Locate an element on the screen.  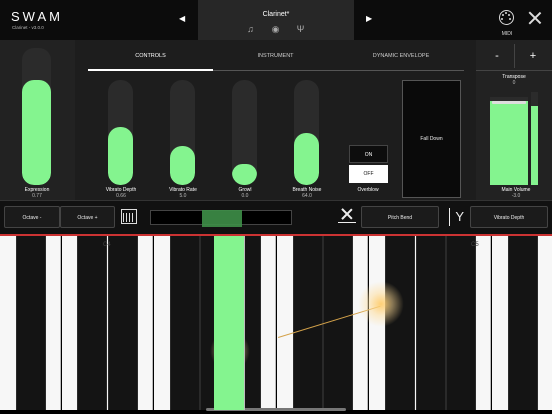
touch-point-current is located at coordinates (381, 304).